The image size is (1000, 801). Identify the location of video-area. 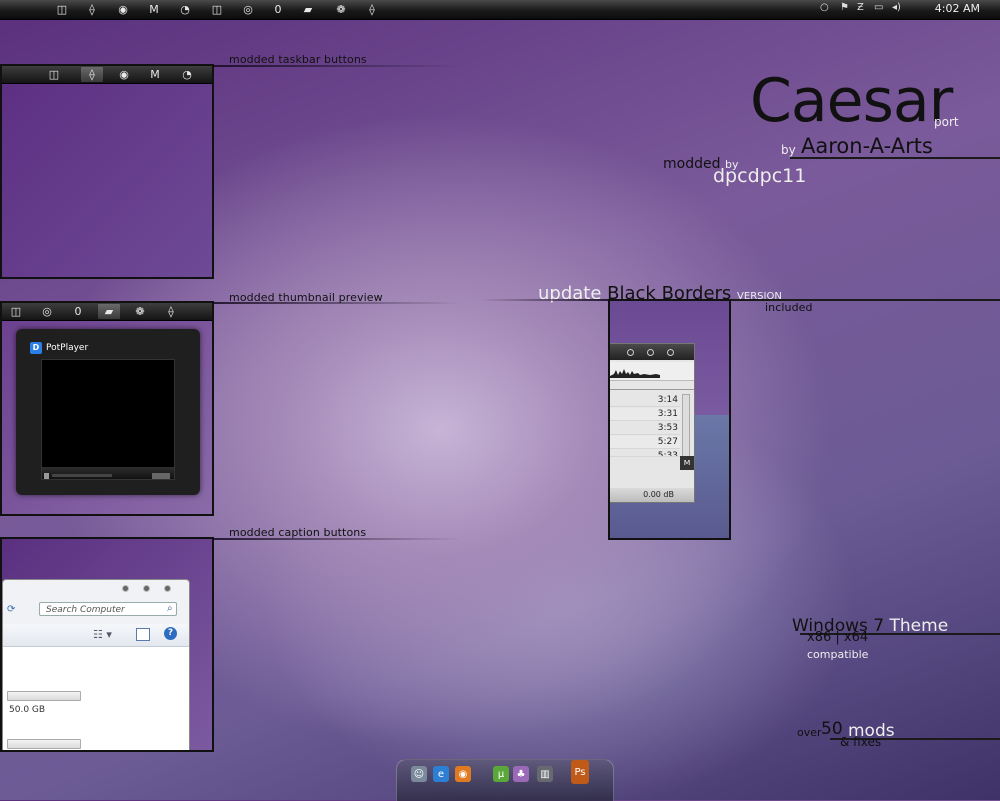
(108, 414).